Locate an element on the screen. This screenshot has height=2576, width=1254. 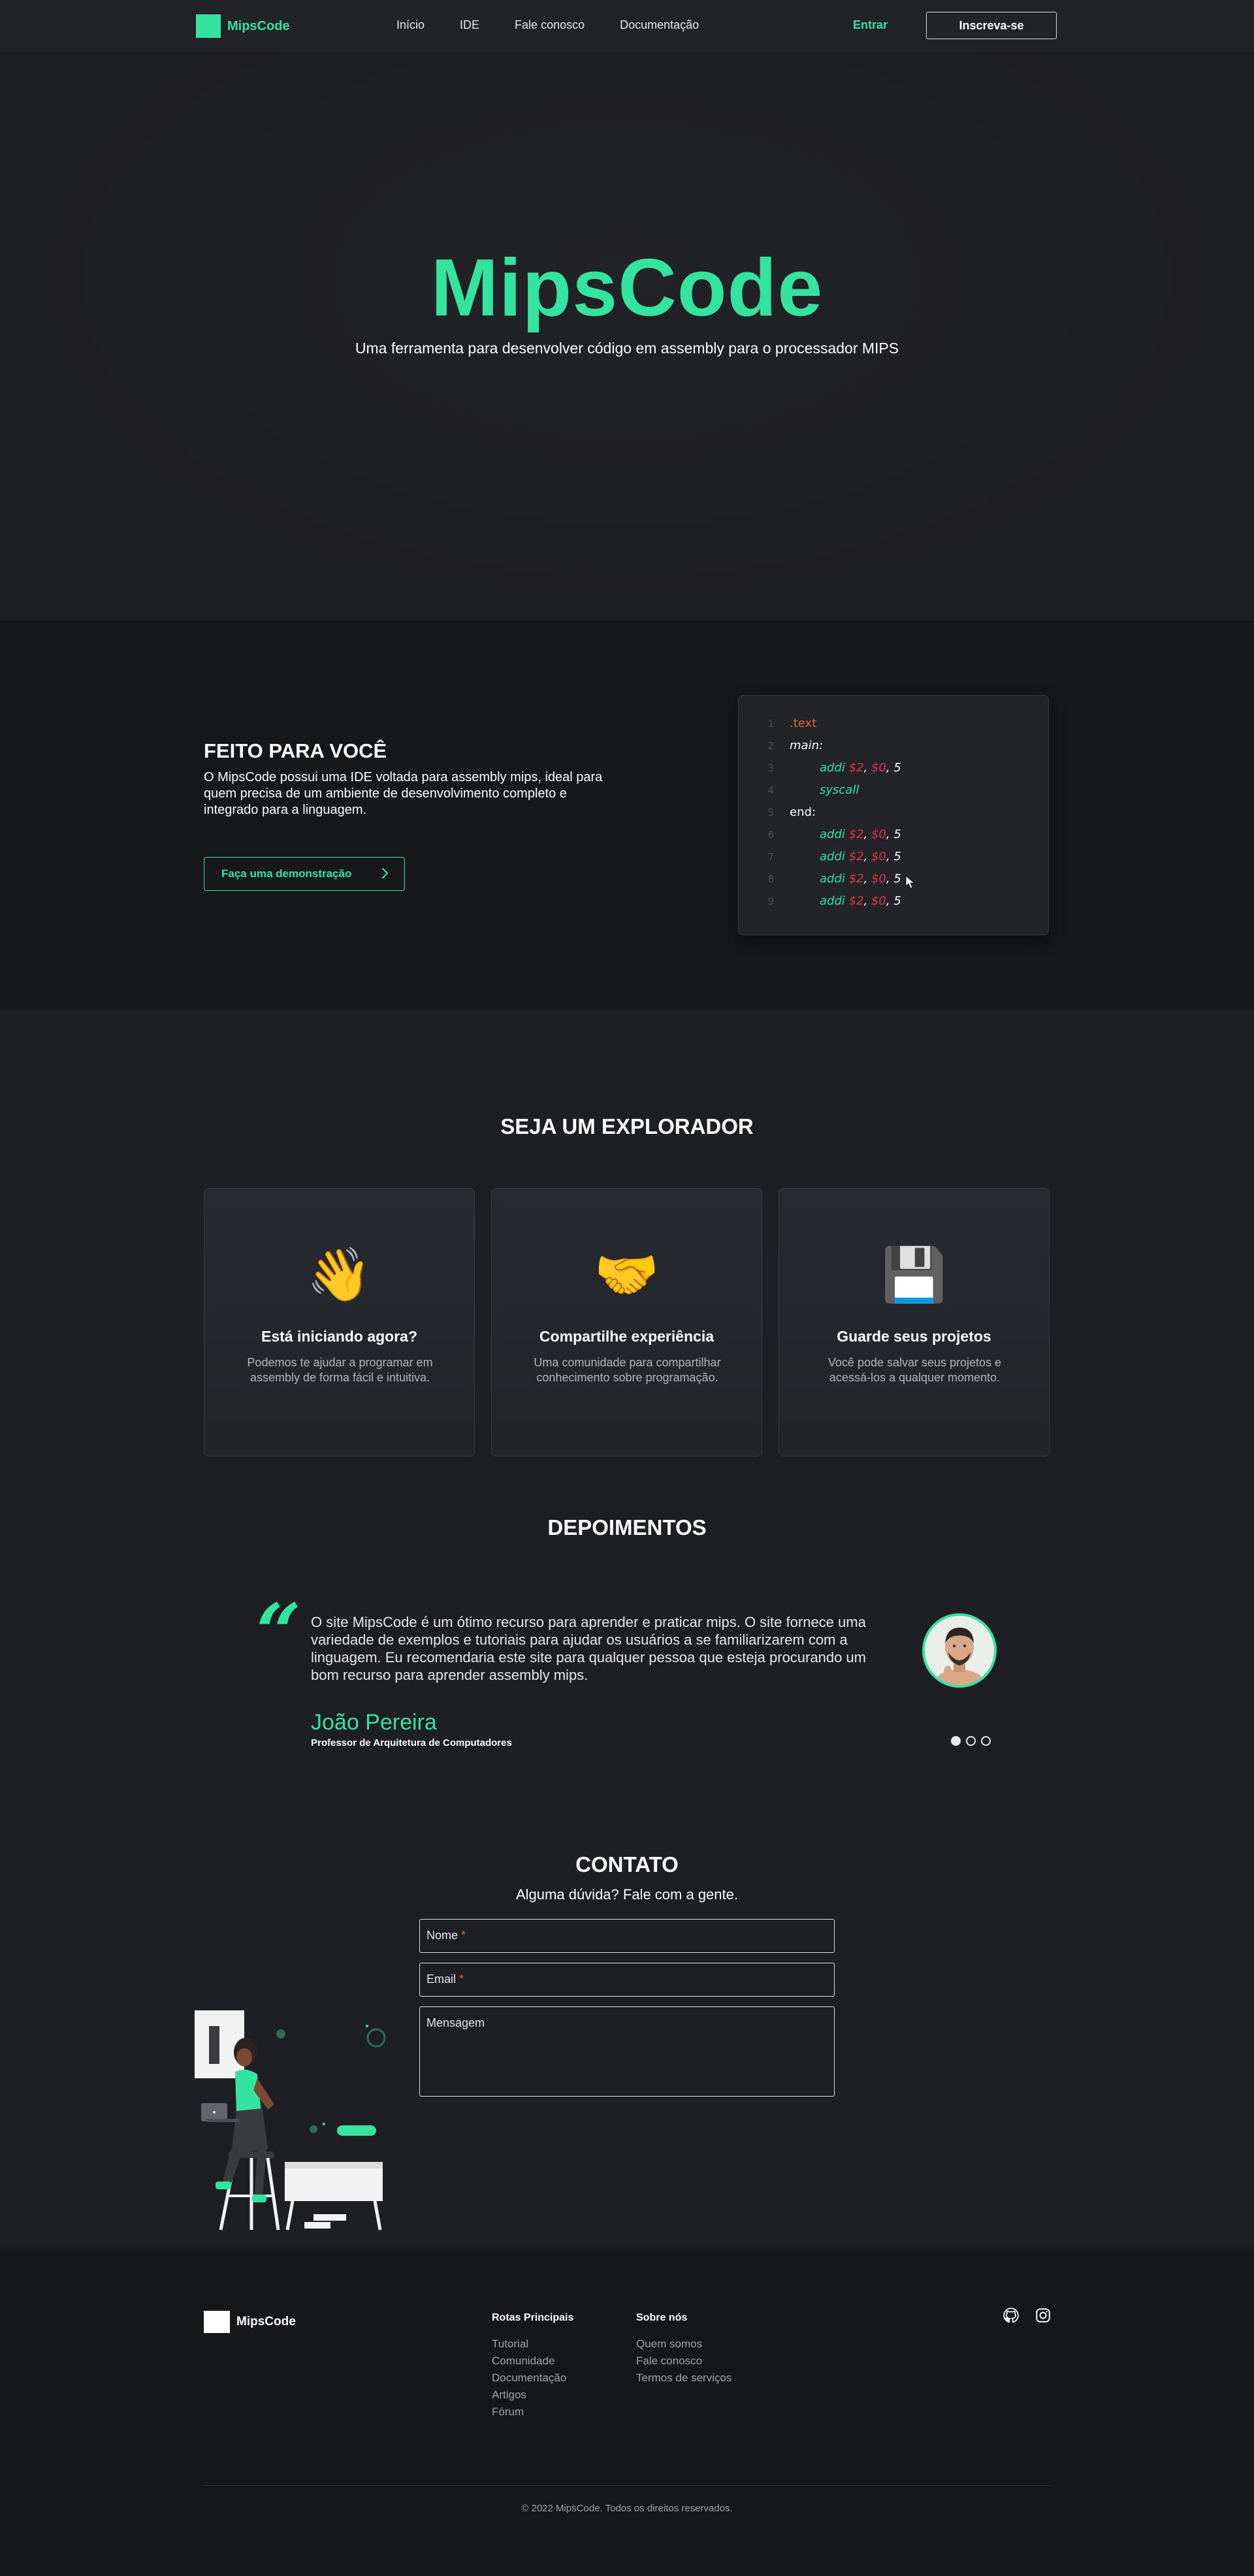
feature-title: FEITO PARA VOCÊ is located at coordinates (295, 750).